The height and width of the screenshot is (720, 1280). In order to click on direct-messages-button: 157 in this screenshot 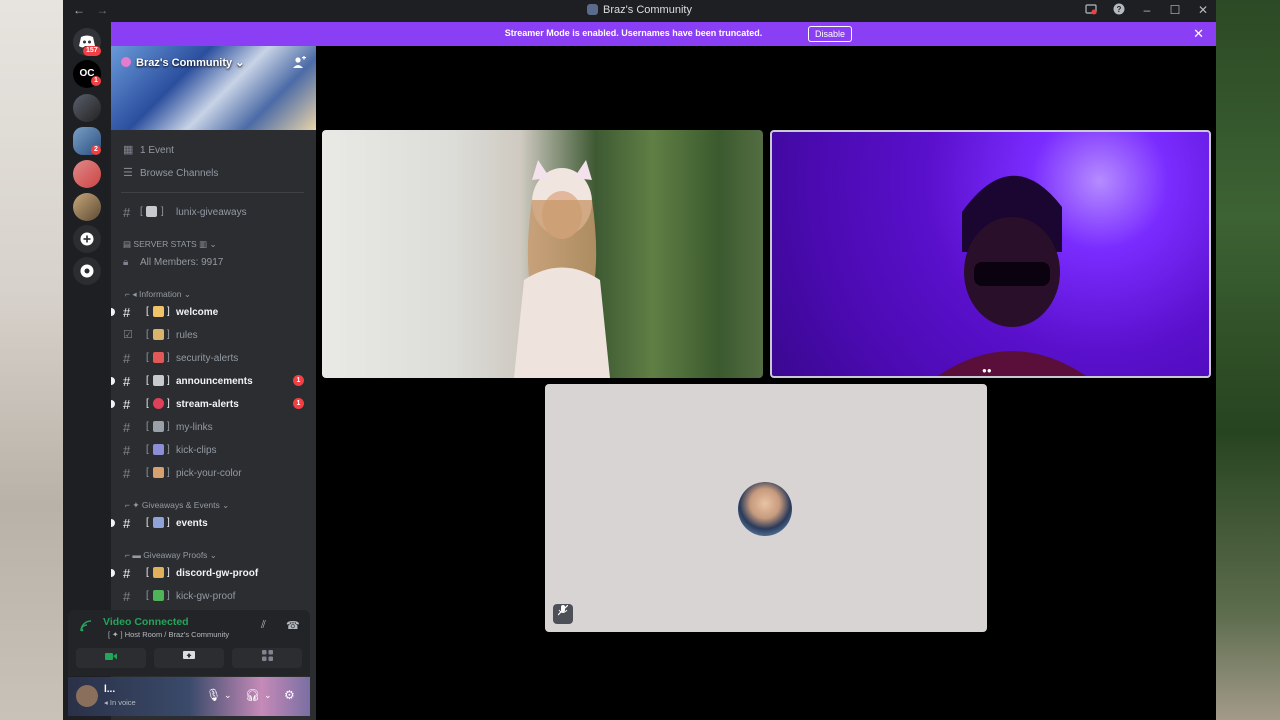, I will do `click(87, 42)`.